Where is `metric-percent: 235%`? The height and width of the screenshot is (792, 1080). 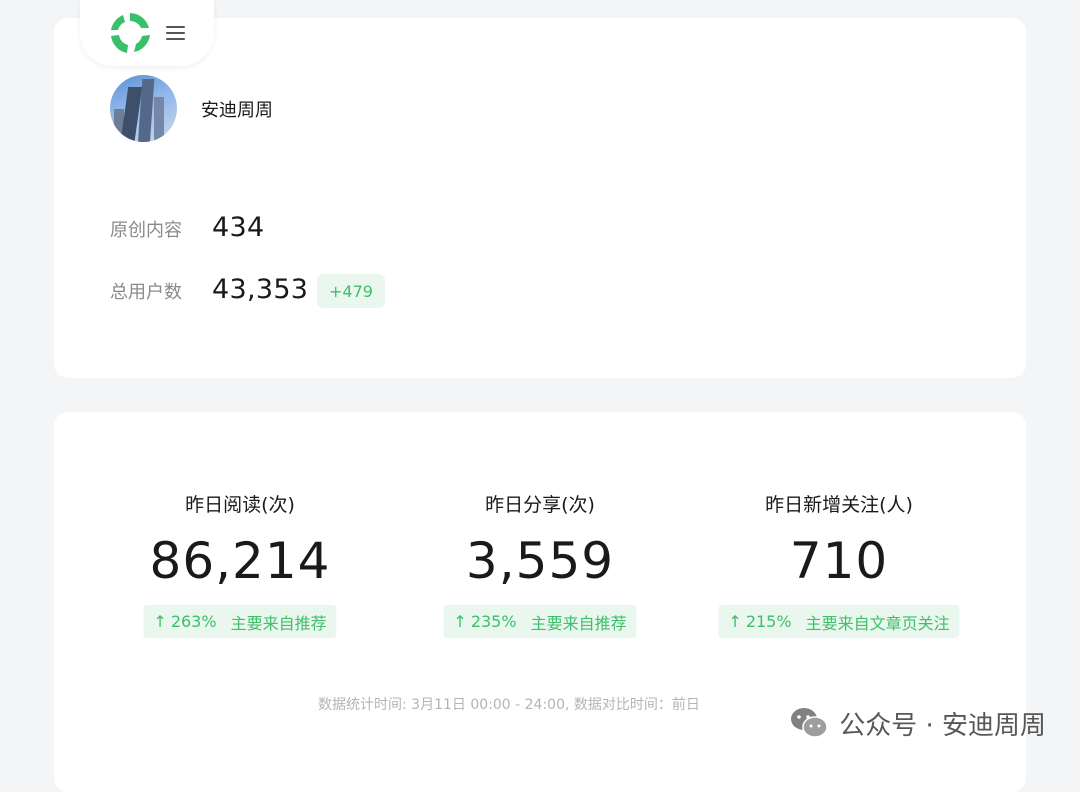 metric-percent: 235% is located at coordinates (493, 621).